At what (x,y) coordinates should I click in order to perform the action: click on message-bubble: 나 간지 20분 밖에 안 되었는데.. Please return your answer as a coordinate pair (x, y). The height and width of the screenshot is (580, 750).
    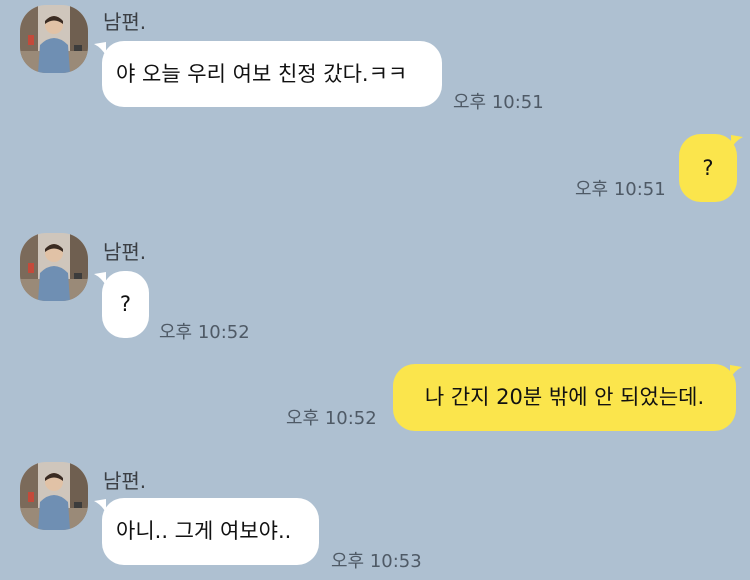
    Looking at the image, I should click on (564, 397).